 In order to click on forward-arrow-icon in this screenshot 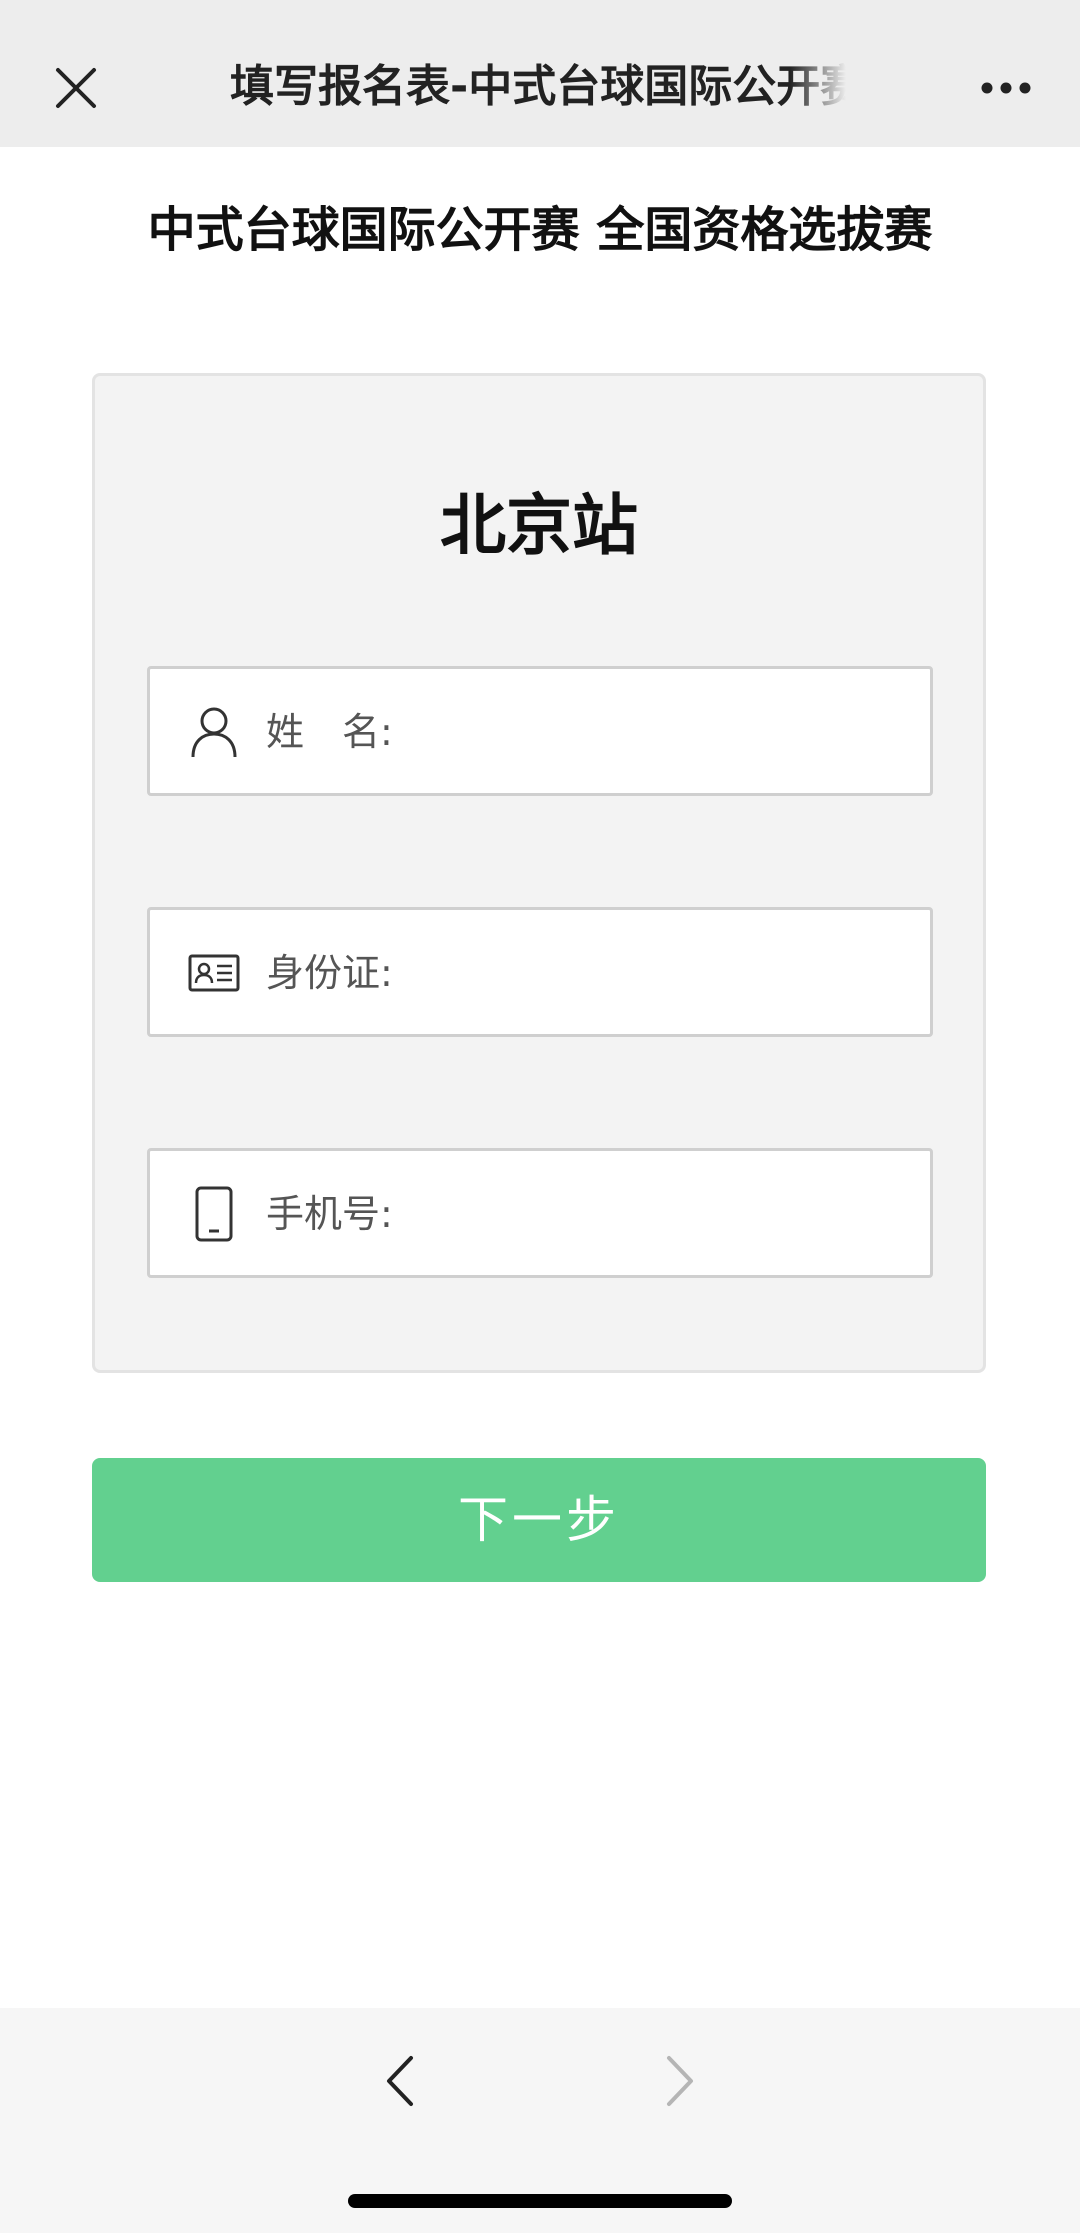, I will do `click(680, 2081)`.